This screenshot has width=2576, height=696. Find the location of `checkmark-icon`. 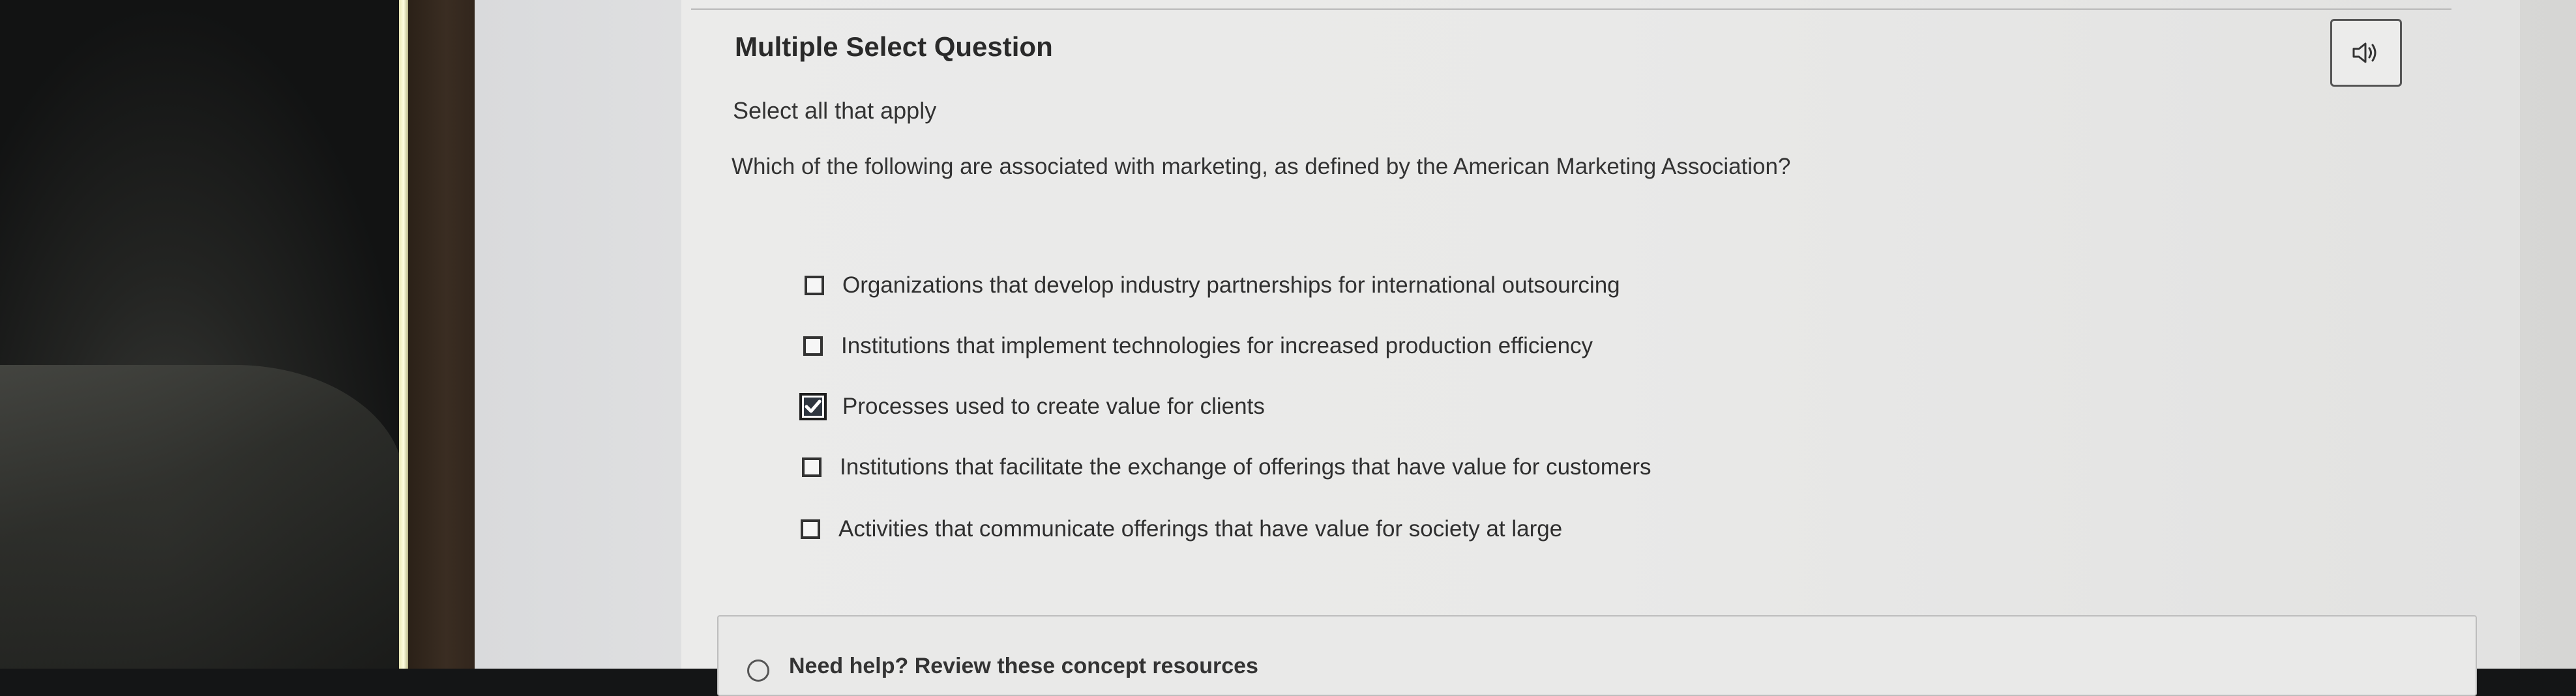

checkmark-icon is located at coordinates (813, 406).